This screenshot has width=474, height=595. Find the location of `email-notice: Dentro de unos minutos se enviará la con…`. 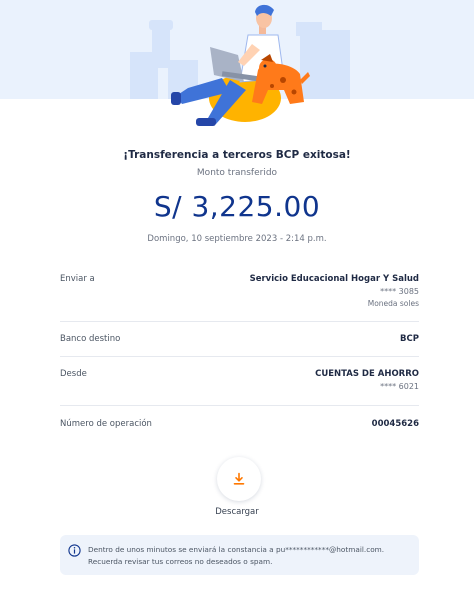

email-notice: Dentro de unos minutos se enviará la con… is located at coordinates (239, 555).